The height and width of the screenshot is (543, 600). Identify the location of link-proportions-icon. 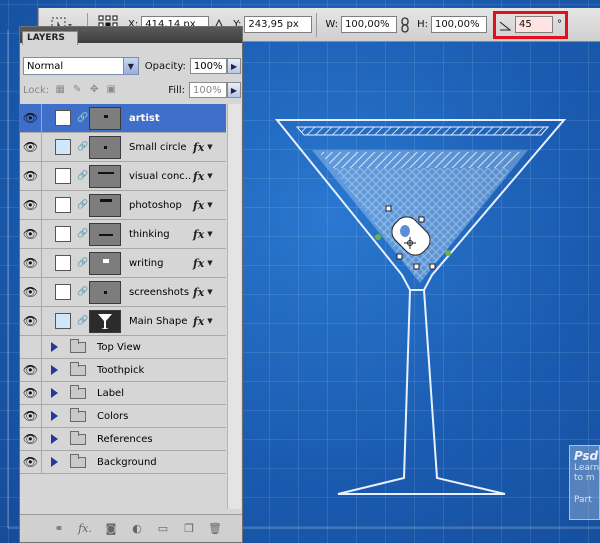
(405, 24).